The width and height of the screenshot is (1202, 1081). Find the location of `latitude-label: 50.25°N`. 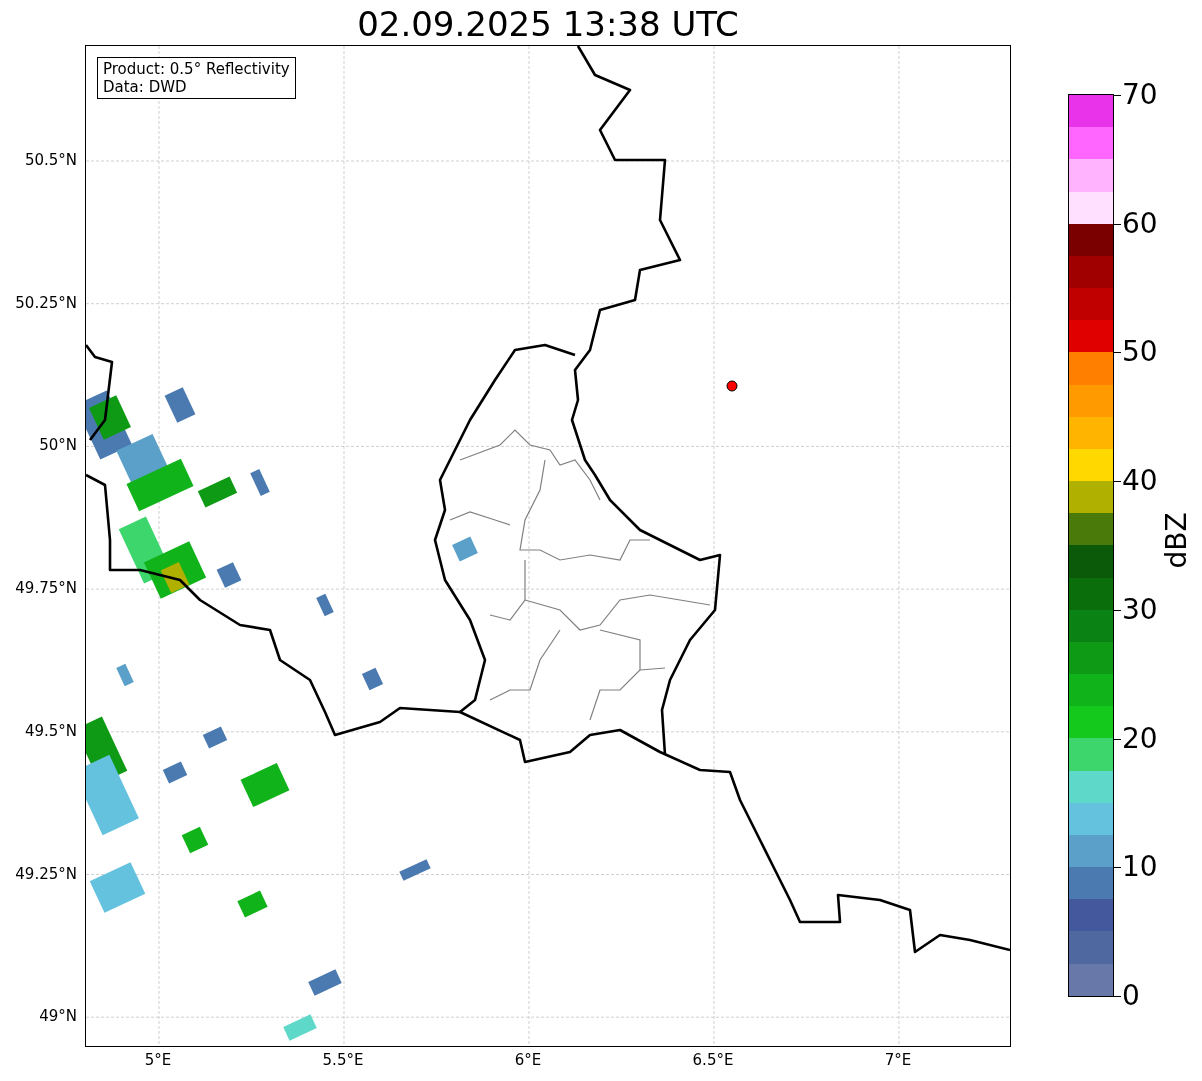

latitude-label: 50.25°N is located at coordinates (46, 302).